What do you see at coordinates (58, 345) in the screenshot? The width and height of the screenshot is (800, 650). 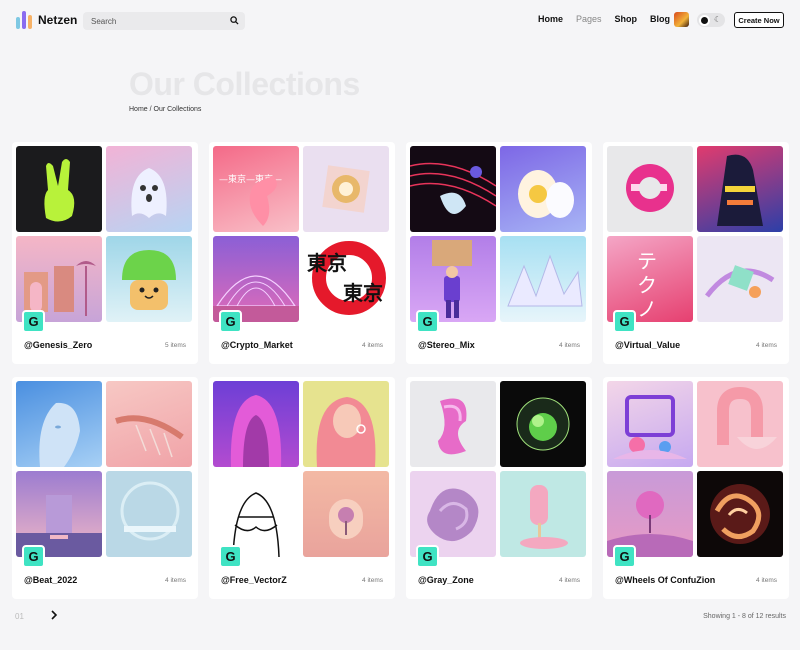 I see `collection-name: @Genesis_Zero` at bounding box center [58, 345].